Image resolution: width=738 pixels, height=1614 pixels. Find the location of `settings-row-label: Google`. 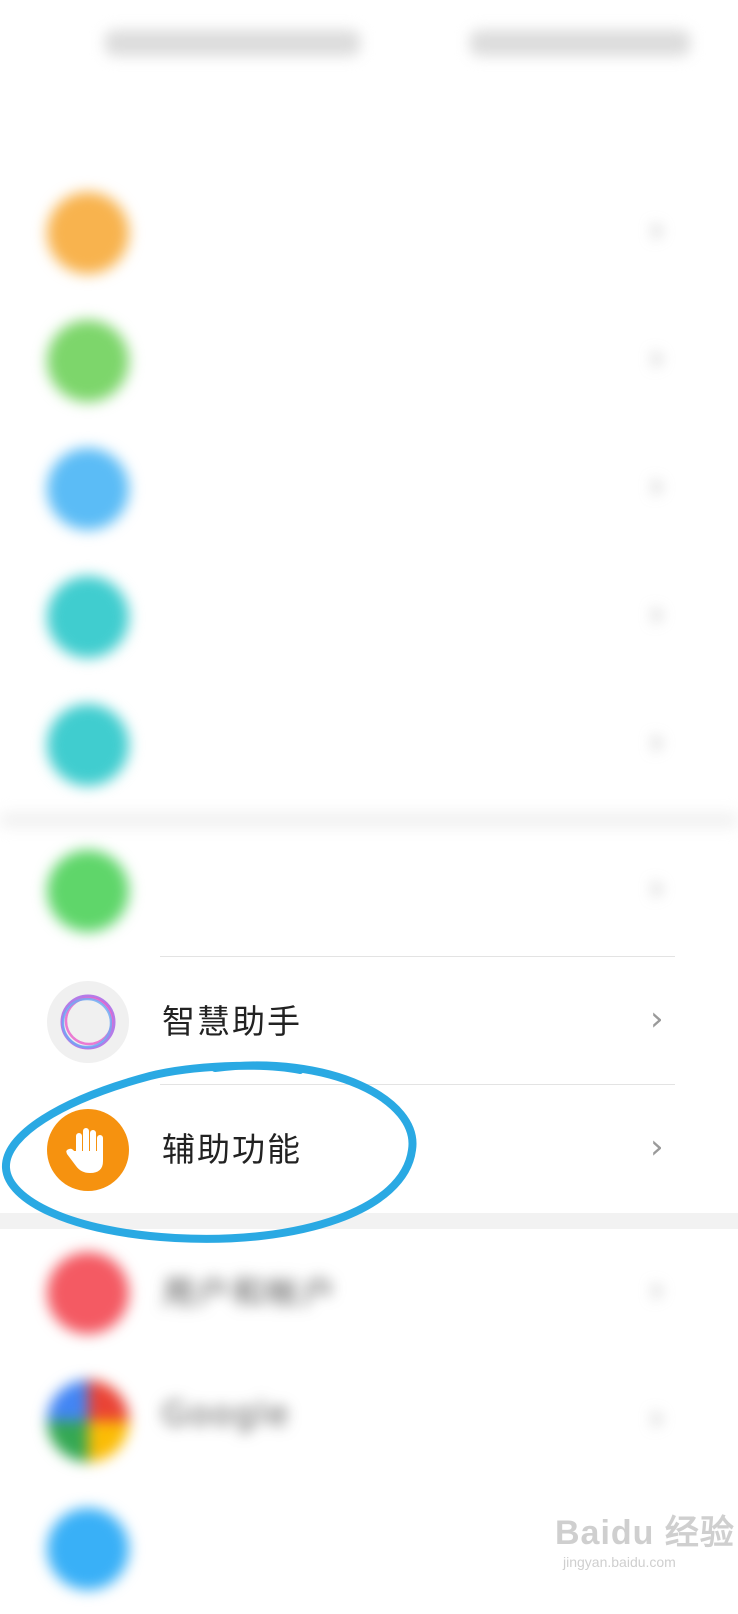

settings-row-label: Google is located at coordinates (226, 1413).